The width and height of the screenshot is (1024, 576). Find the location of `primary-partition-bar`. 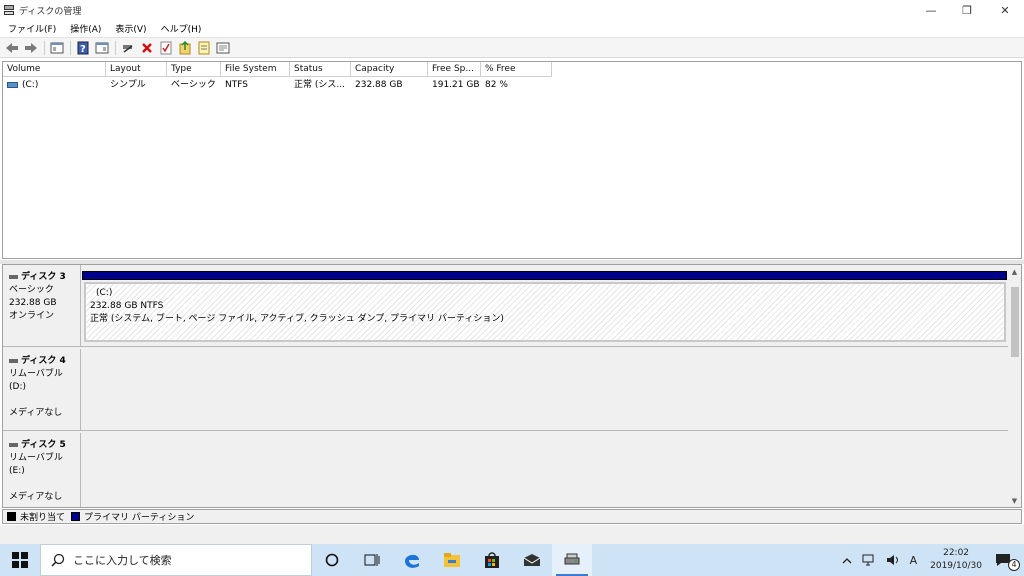

primary-partition-bar is located at coordinates (544, 275).